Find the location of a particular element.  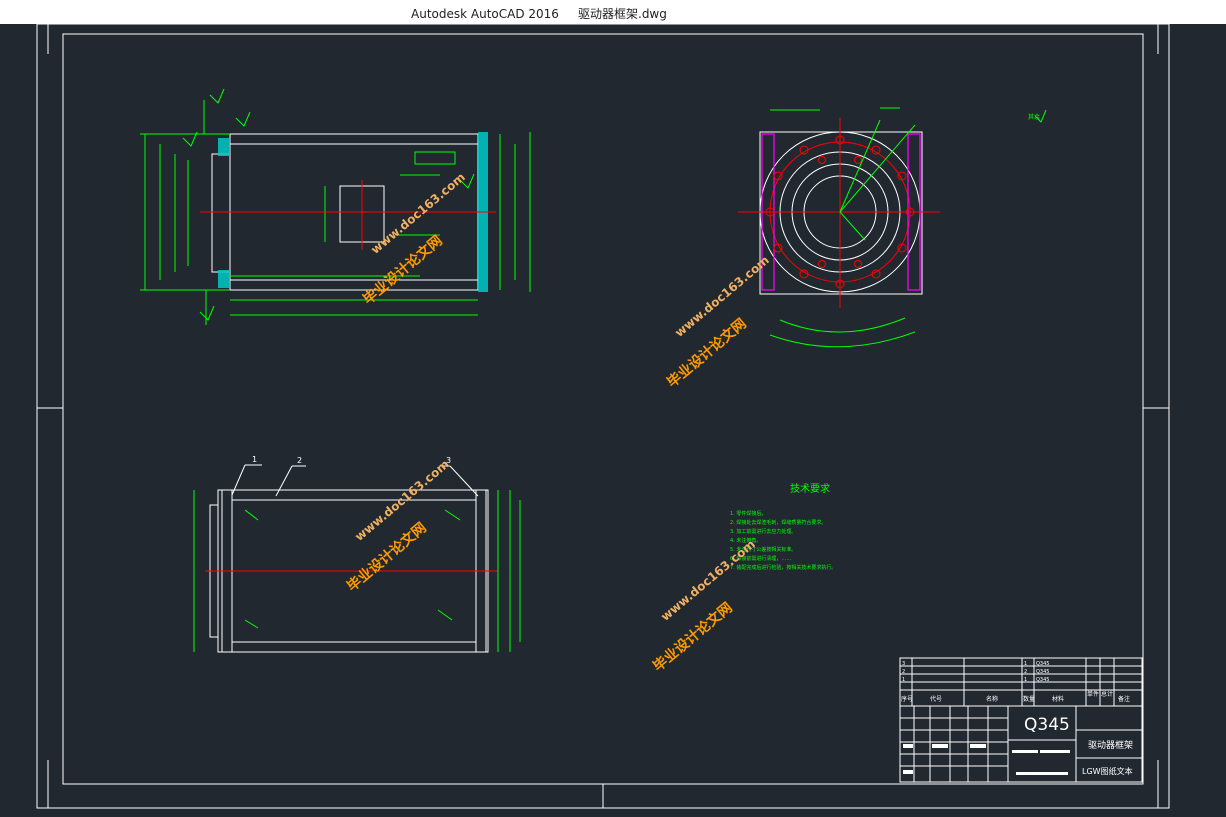

bom-header-total: 总计 is located at coordinates (1107, 694).